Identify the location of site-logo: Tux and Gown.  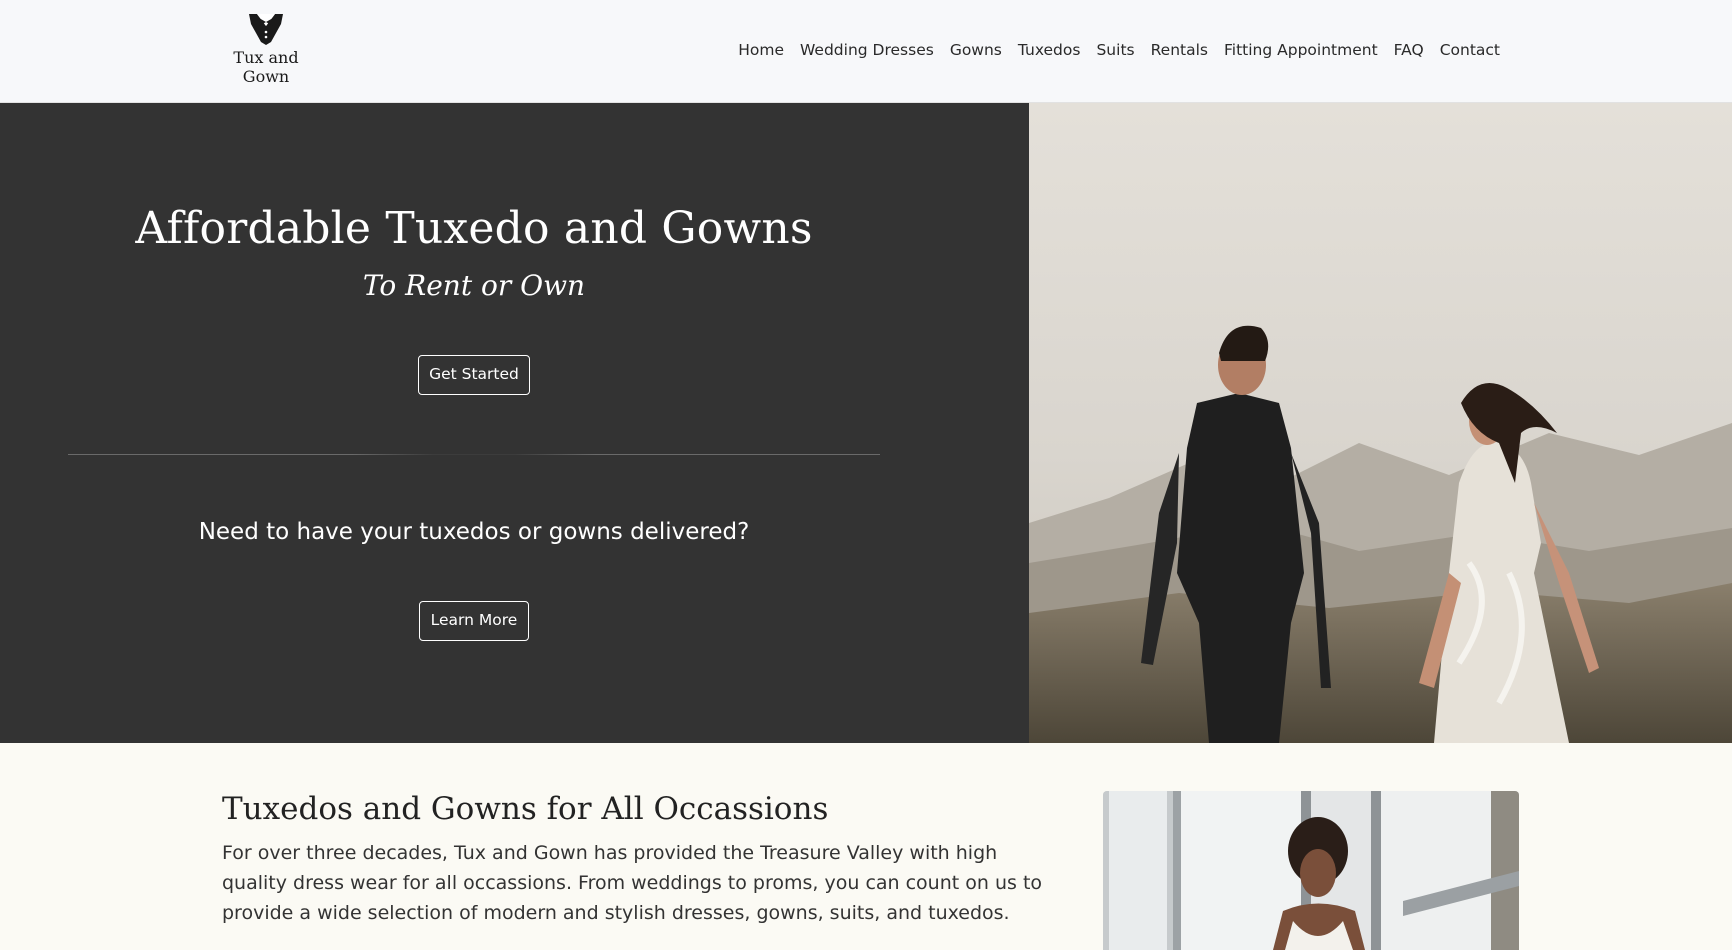
(266, 49).